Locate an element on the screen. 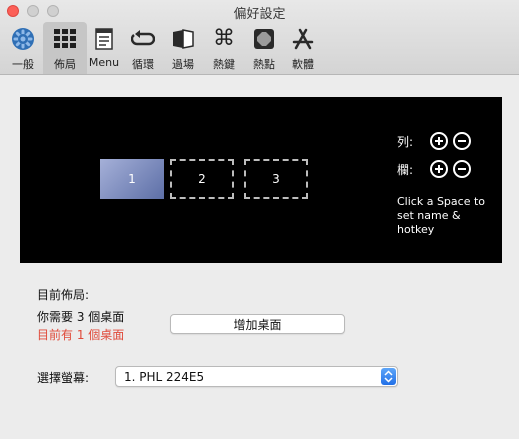 Image resolution: width=519 pixels, height=439 pixels. space-1: 1 is located at coordinates (132, 179).